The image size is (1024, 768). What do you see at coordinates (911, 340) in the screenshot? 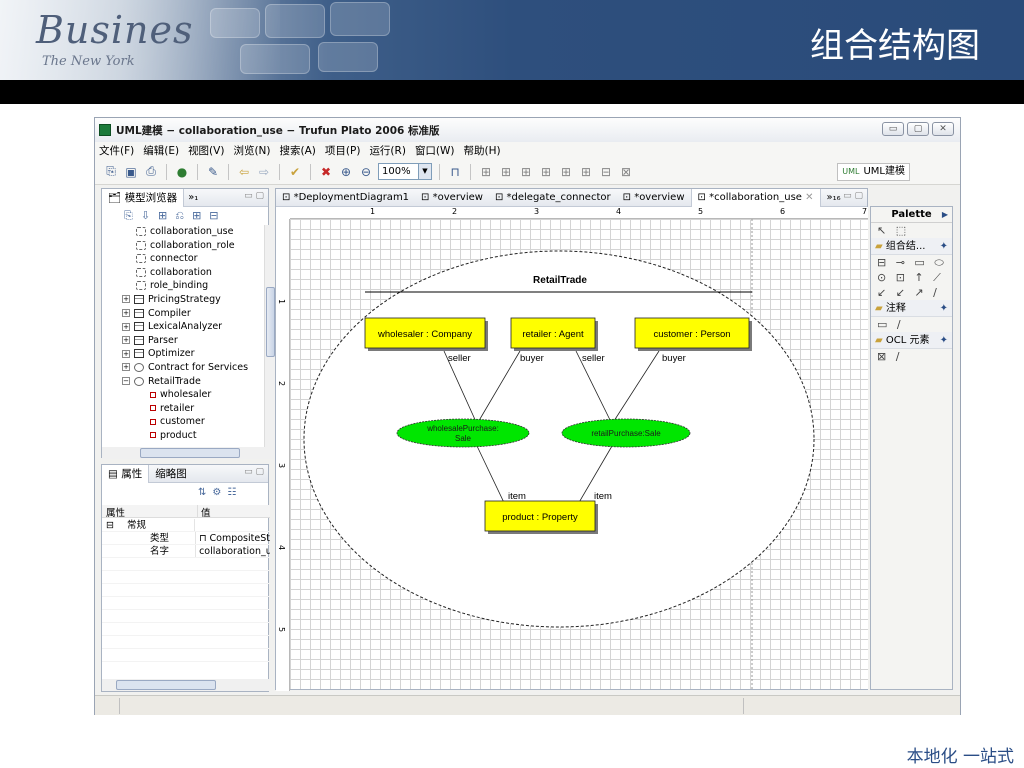
I see `palette-group-ocl: ▰ OCL 元素 ✦` at bounding box center [911, 340].